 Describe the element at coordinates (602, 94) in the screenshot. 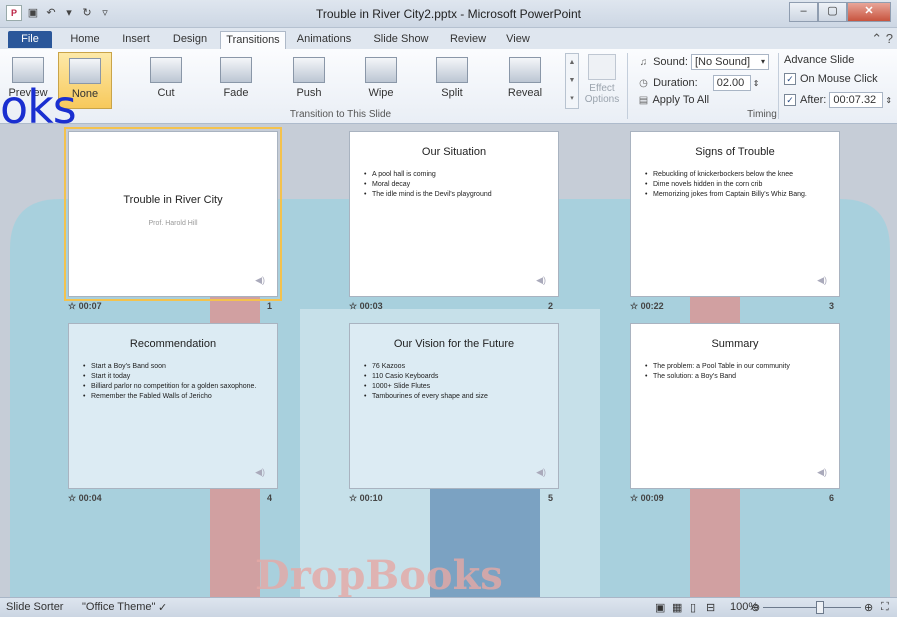

I see `effect-options-label: Effect Options` at that location.